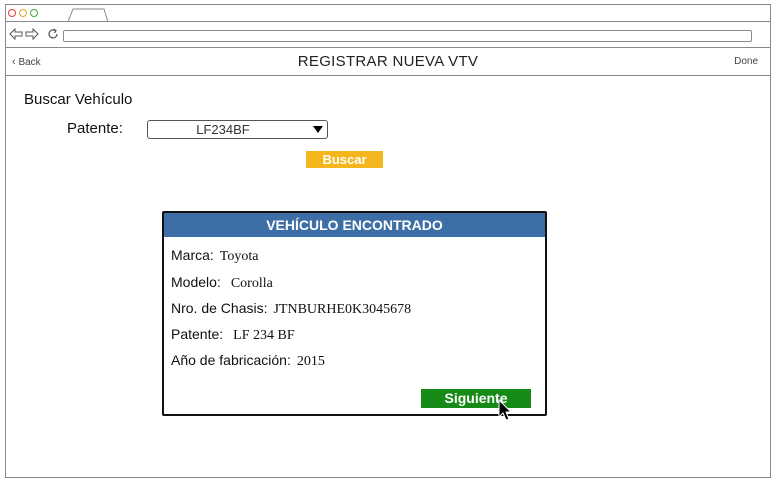  I want to click on page-title: REGISTRAR NUEVA VTV, so click(388, 61).